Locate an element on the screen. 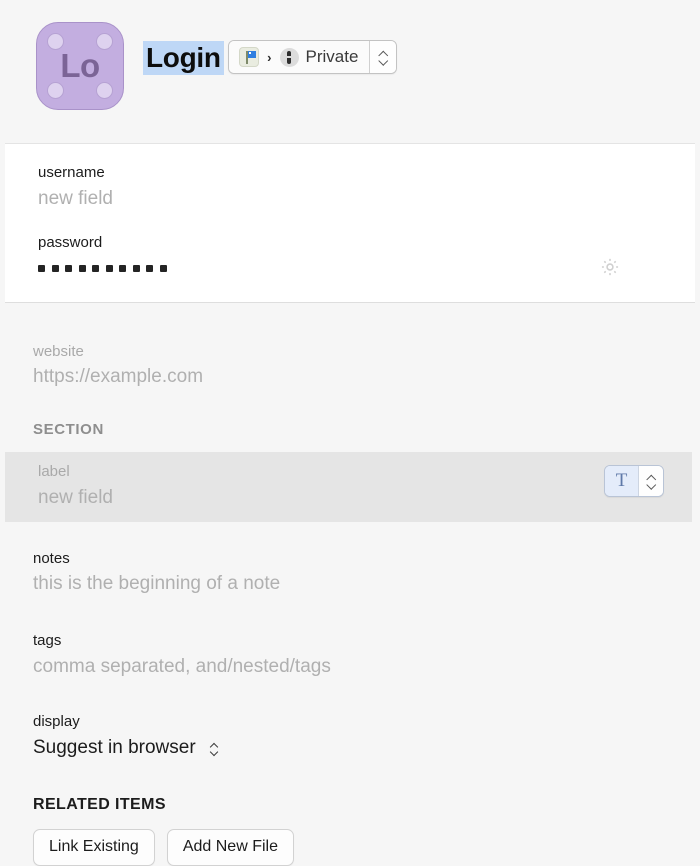  username-input: new field is located at coordinates (352, 199).